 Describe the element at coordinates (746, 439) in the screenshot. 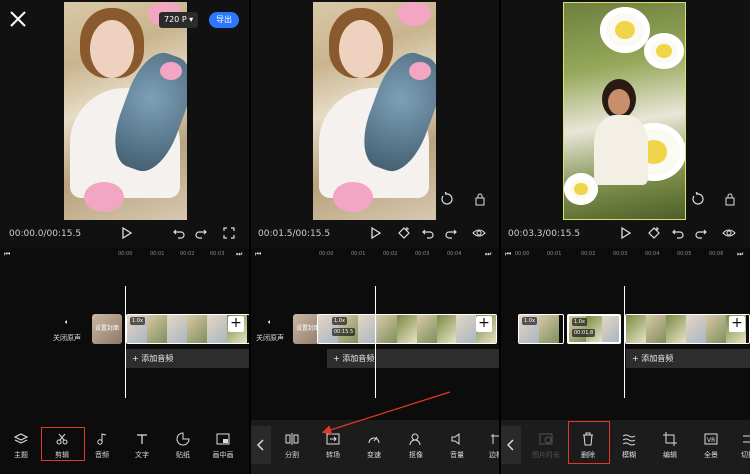

I see `switch-icon` at that location.